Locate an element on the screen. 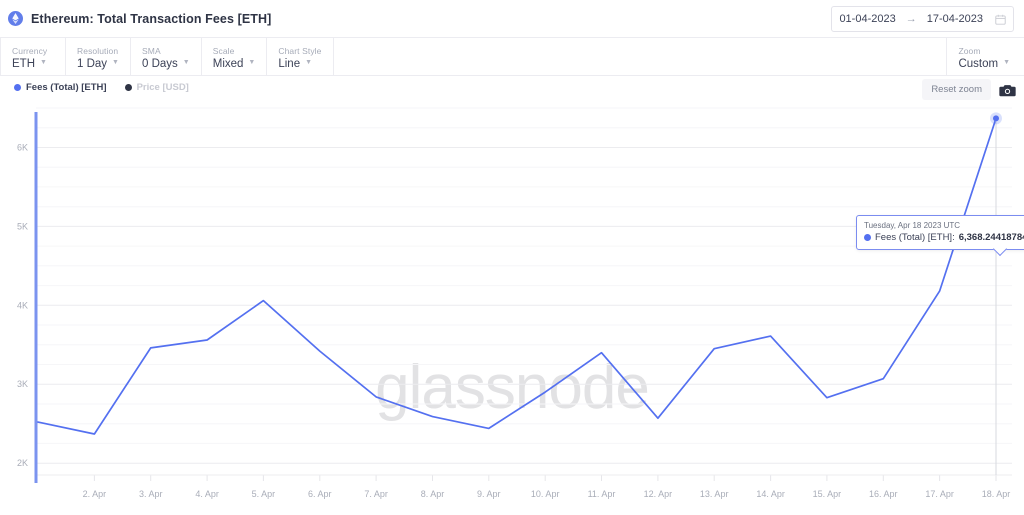 The height and width of the screenshot is (515, 1024). control-currency: Currency ETH ▼ is located at coordinates (33, 56).